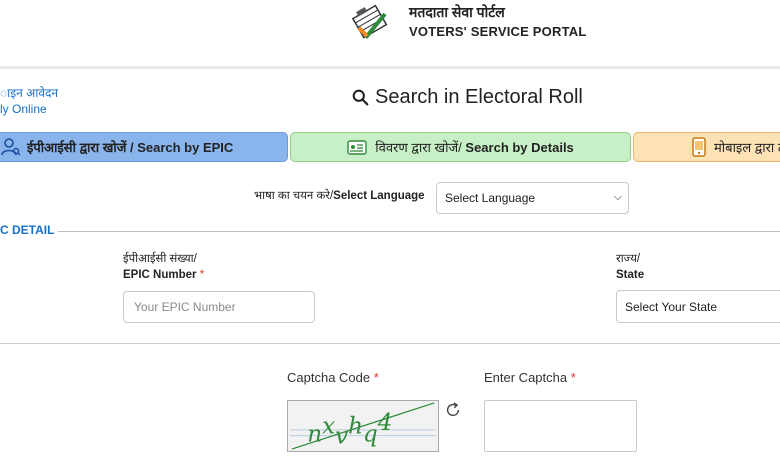 The image size is (780, 470). Describe the element at coordinates (490, 198) in the screenshot. I see `language-select-value: Select Language` at that location.